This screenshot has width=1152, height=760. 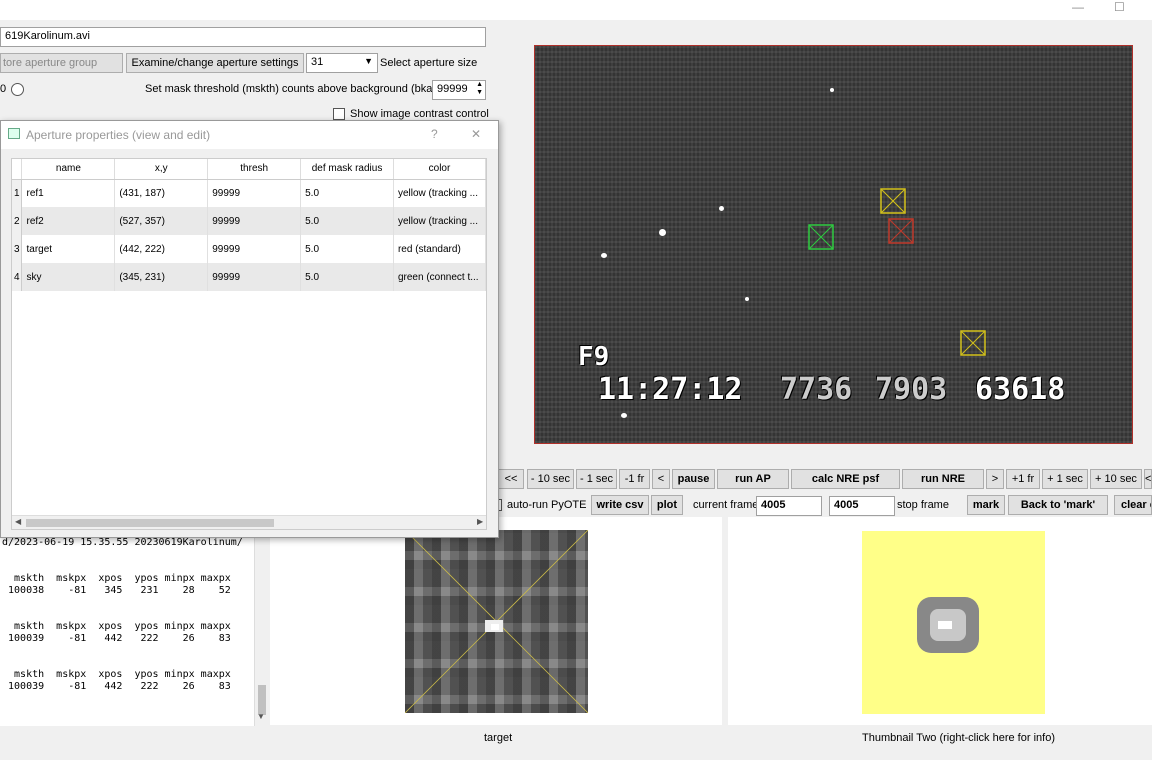 What do you see at coordinates (317, 62) in the screenshot?
I see `aperture-size-value: 31` at bounding box center [317, 62].